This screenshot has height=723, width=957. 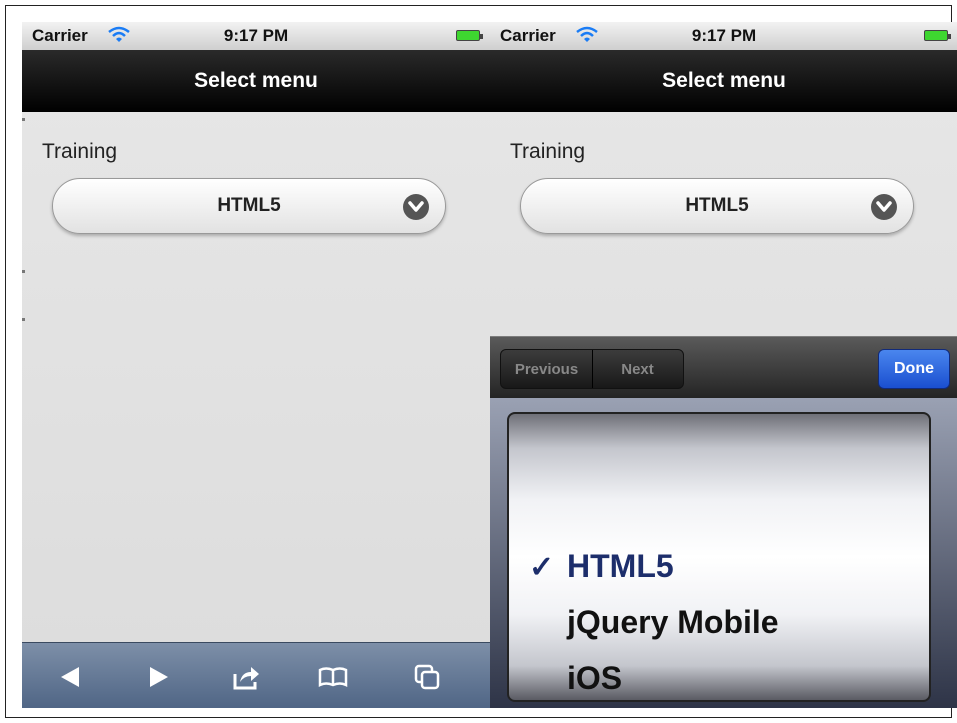 What do you see at coordinates (542, 567) in the screenshot?
I see `check-icon: ✓` at bounding box center [542, 567].